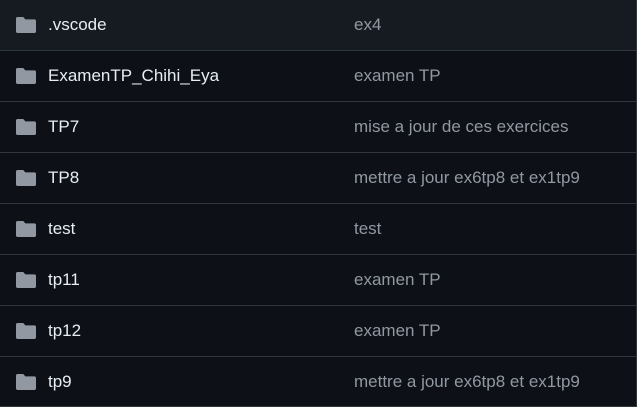  I want to click on file-row-tp7: TP7 mise a jour de ces exercices, so click(318, 127).